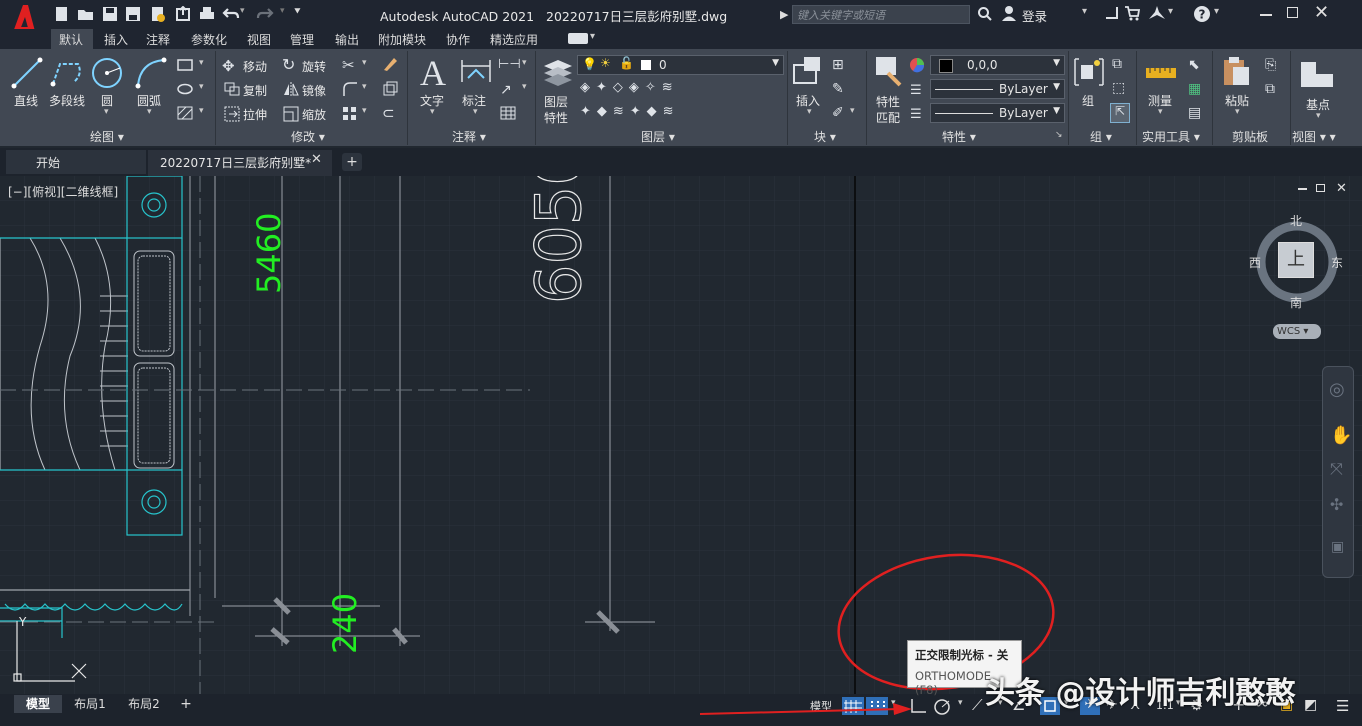  Describe the element at coordinates (390, 65) in the screenshot. I see `erase-icon` at that location.